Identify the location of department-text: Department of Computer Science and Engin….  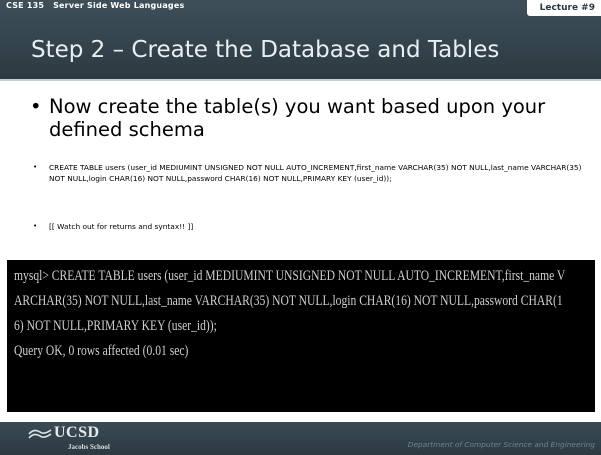
(501, 444).